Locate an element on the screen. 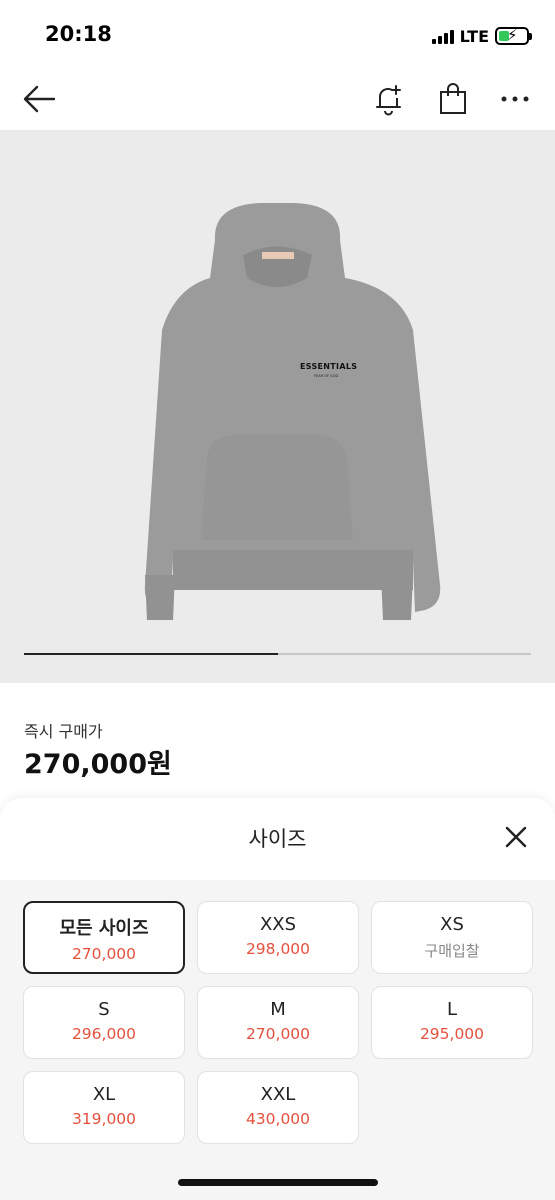 This screenshot has width=555, height=1200. size-option-name: XL is located at coordinates (104, 1094).